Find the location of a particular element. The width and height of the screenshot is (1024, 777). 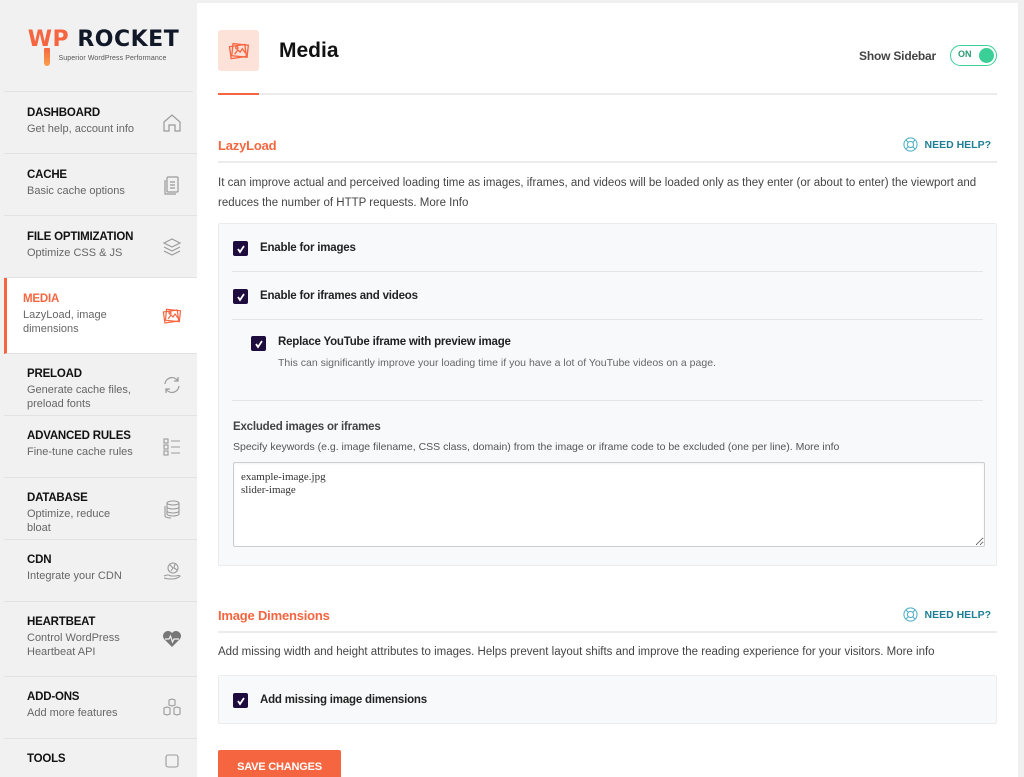

save-changes-button: SAVE CHANGES is located at coordinates (279, 763).